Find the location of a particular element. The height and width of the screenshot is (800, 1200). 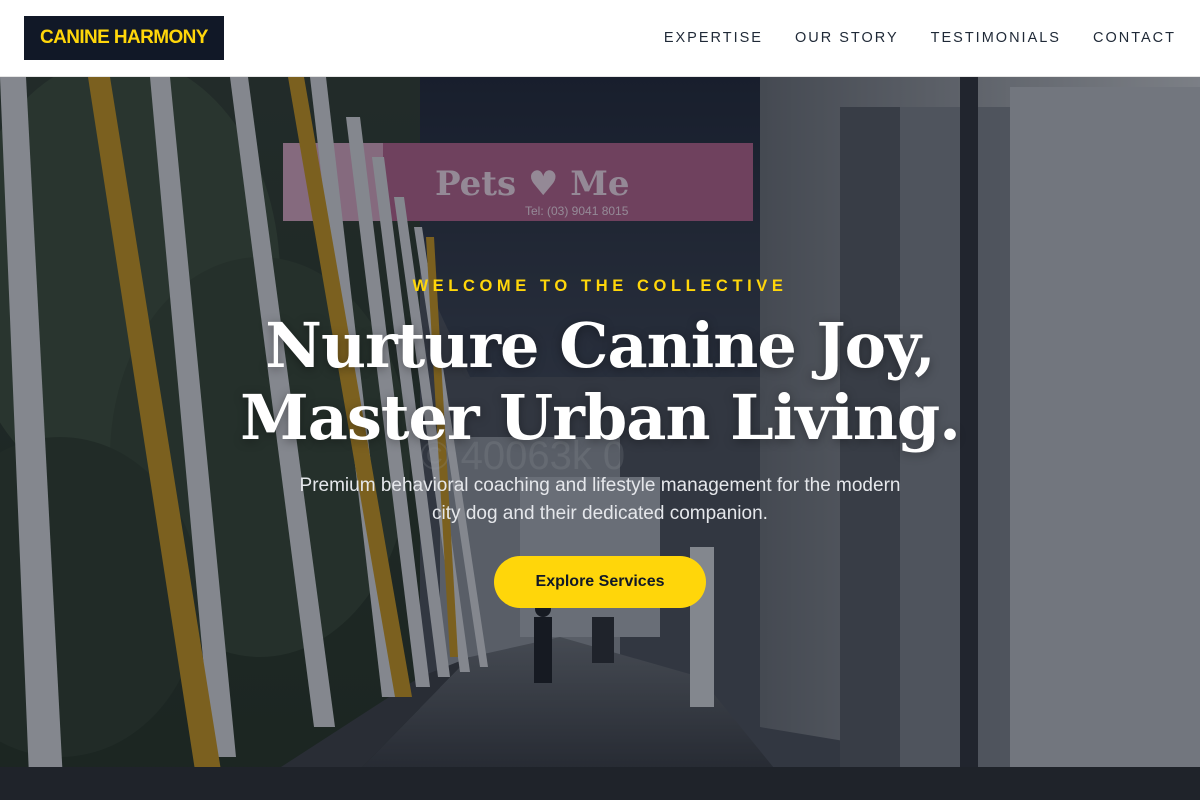

main-nav: EXPERTISE OUR STORY TESTIMONIALS CONTACT is located at coordinates (920, 38).